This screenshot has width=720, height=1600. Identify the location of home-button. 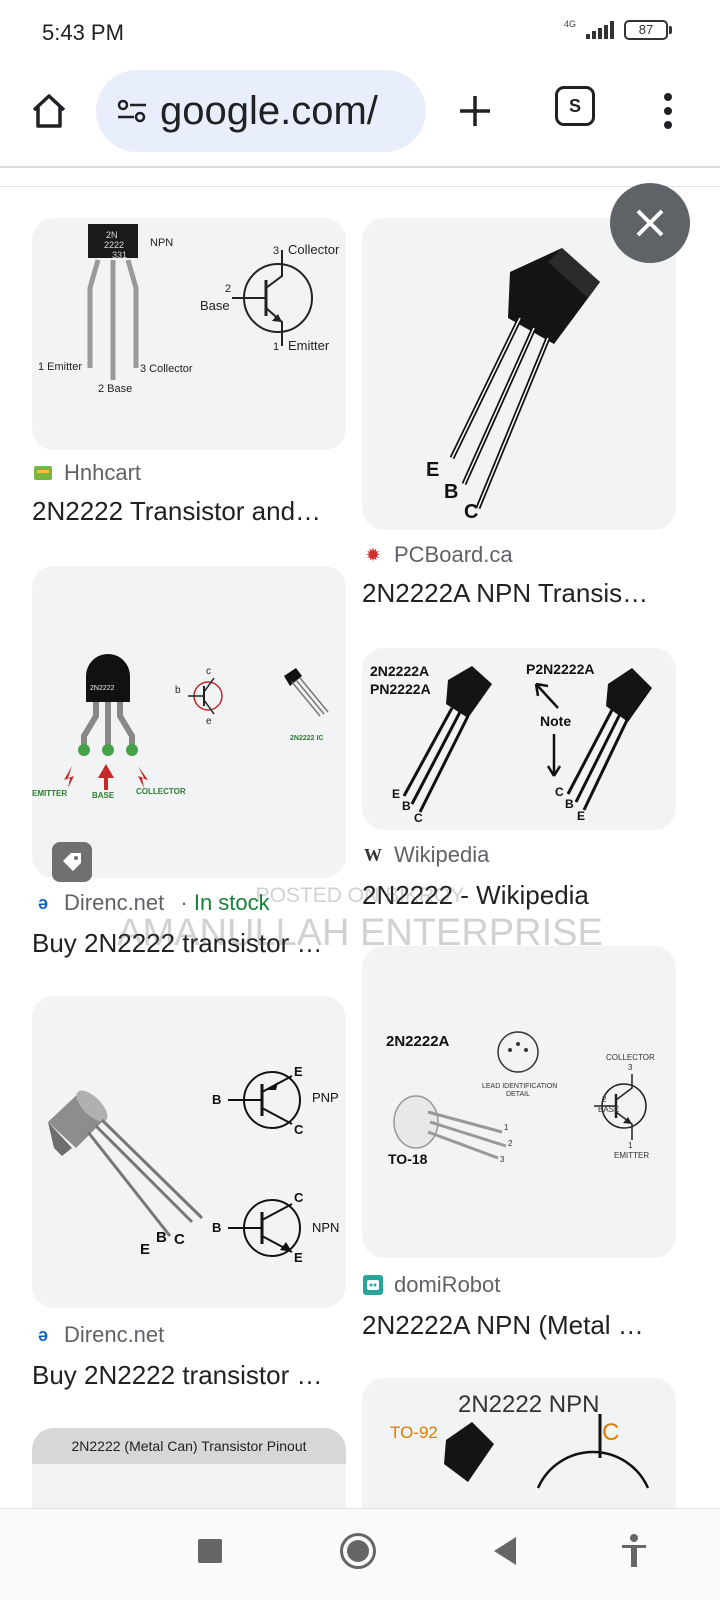
(49, 111).